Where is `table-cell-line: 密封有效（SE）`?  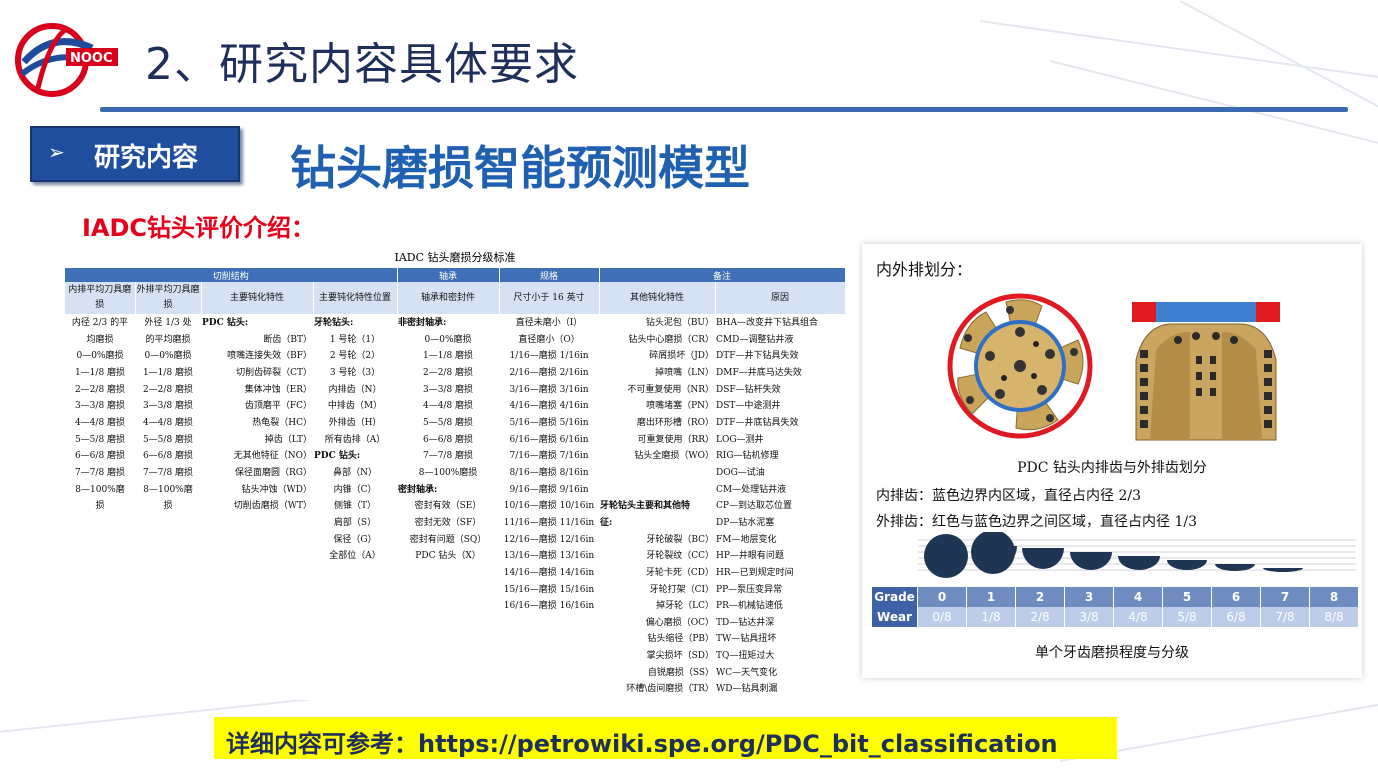 table-cell-line: 密封有效（SE） is located at coordinates (448, 506).